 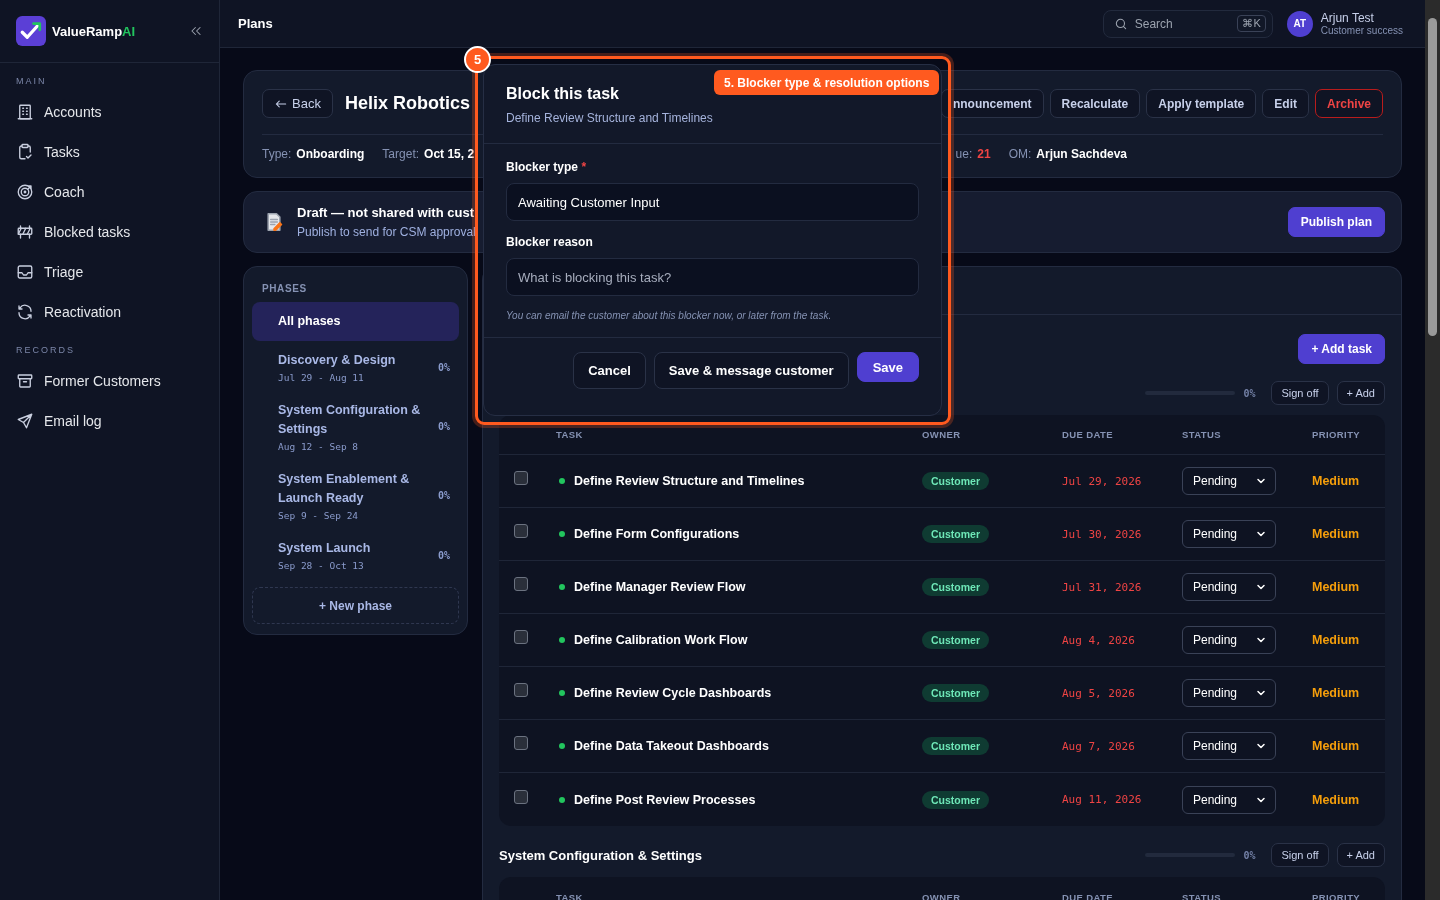 I want to click on document-icon, so click(x=274, y=222).